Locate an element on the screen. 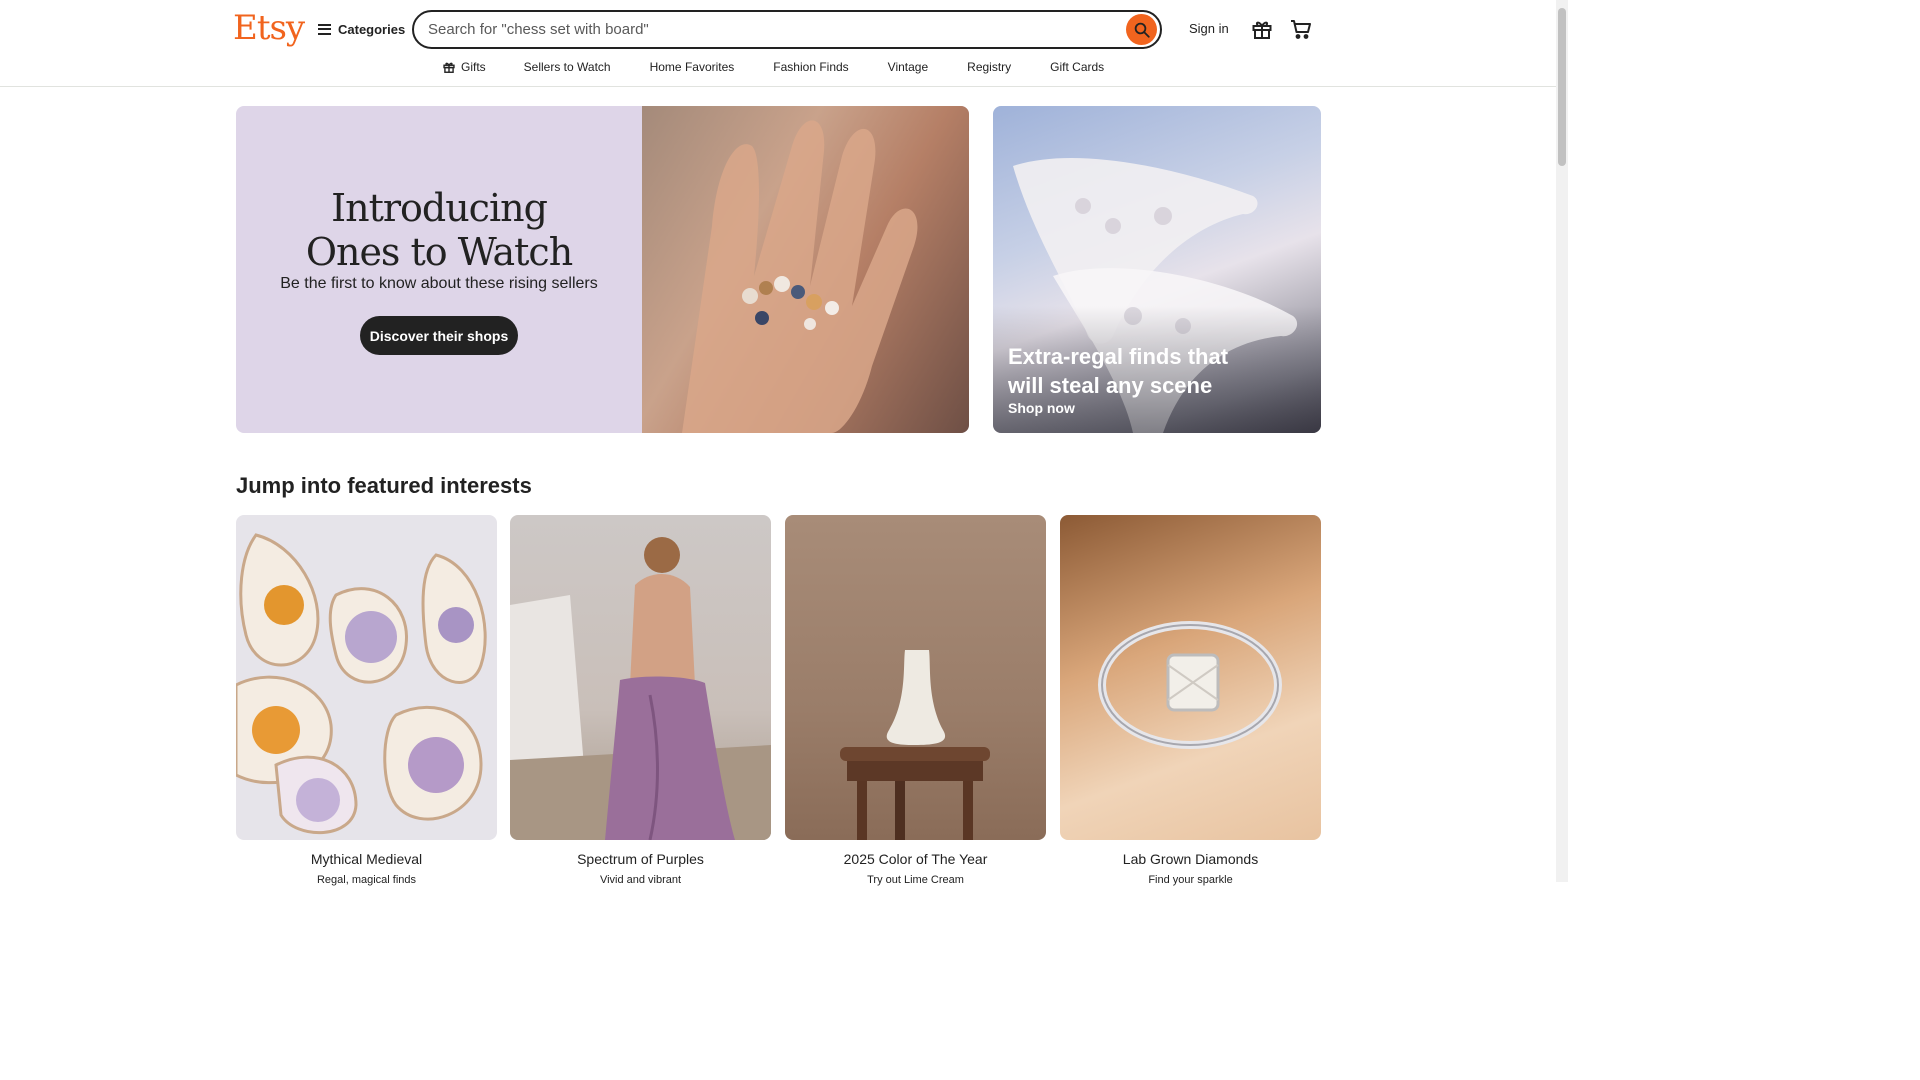  nav-item-gift-cards: Gift Cards is located at coordinates (1077, 67).